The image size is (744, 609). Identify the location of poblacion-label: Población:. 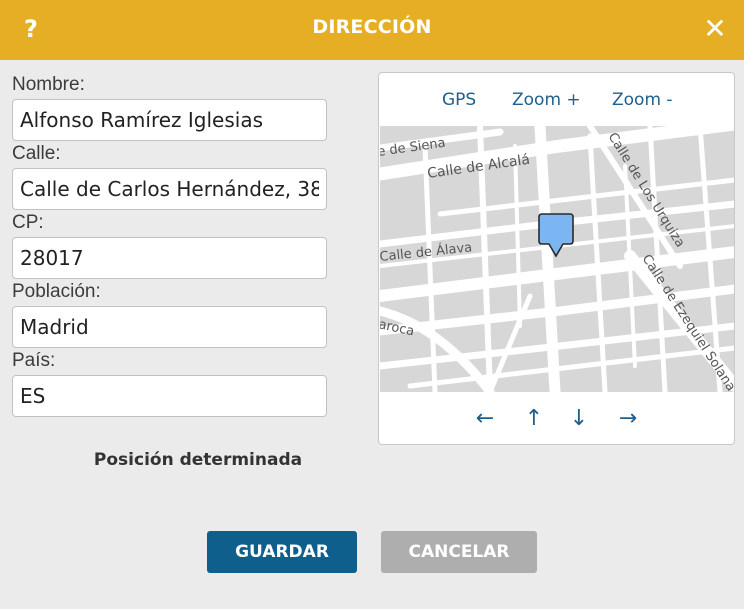
(56, 291).